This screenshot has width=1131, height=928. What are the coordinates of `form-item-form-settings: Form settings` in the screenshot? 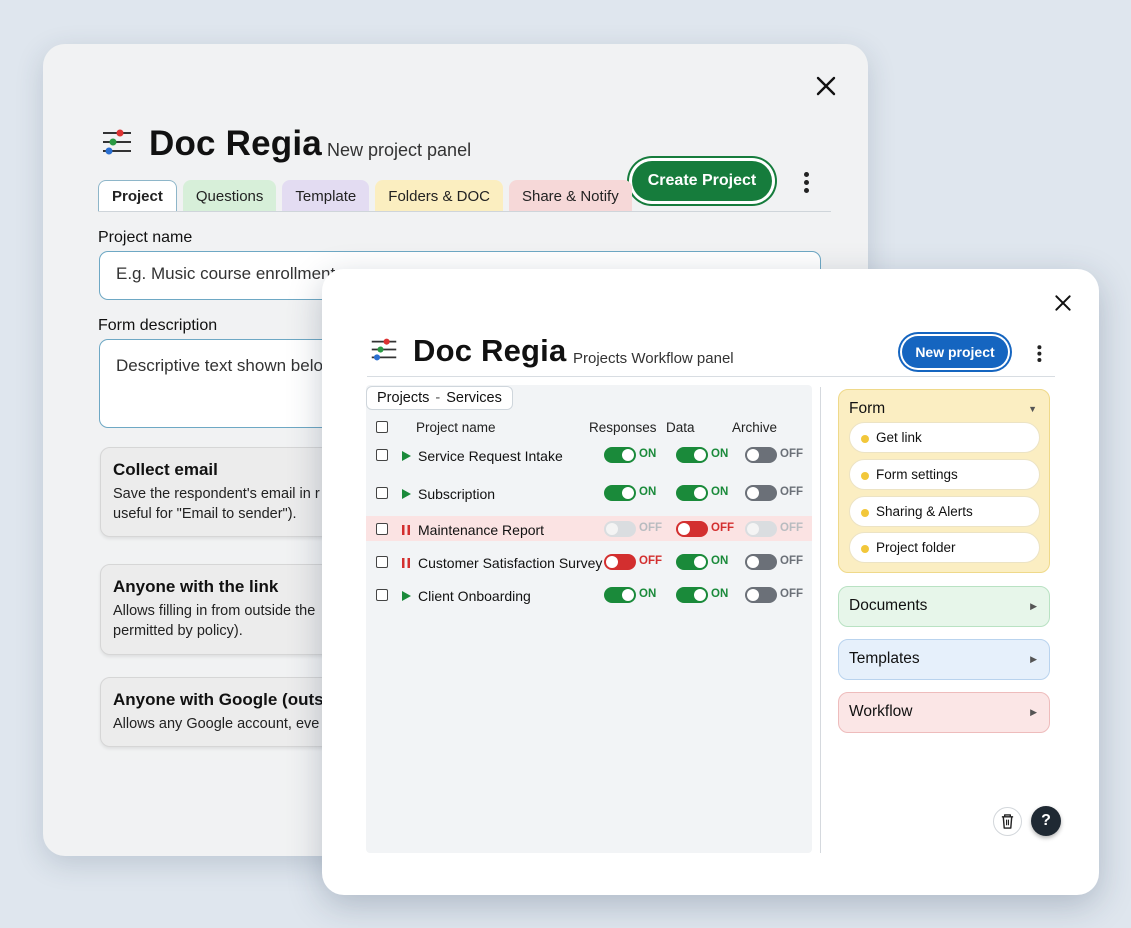 It's located at (944, 474).